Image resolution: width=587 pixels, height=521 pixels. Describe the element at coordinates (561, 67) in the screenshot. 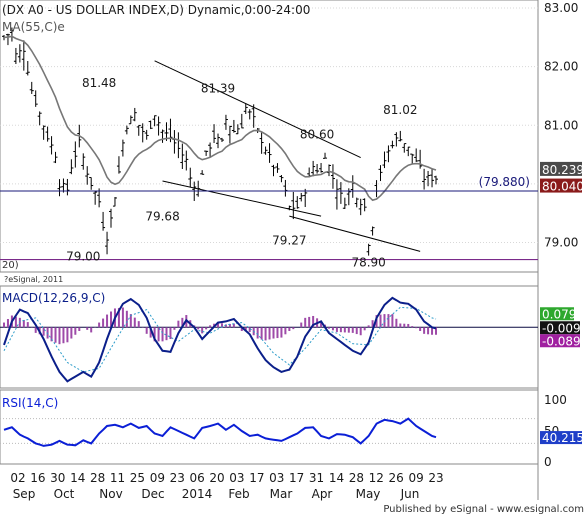

I see `price-tick-label: 82.00` at that location.